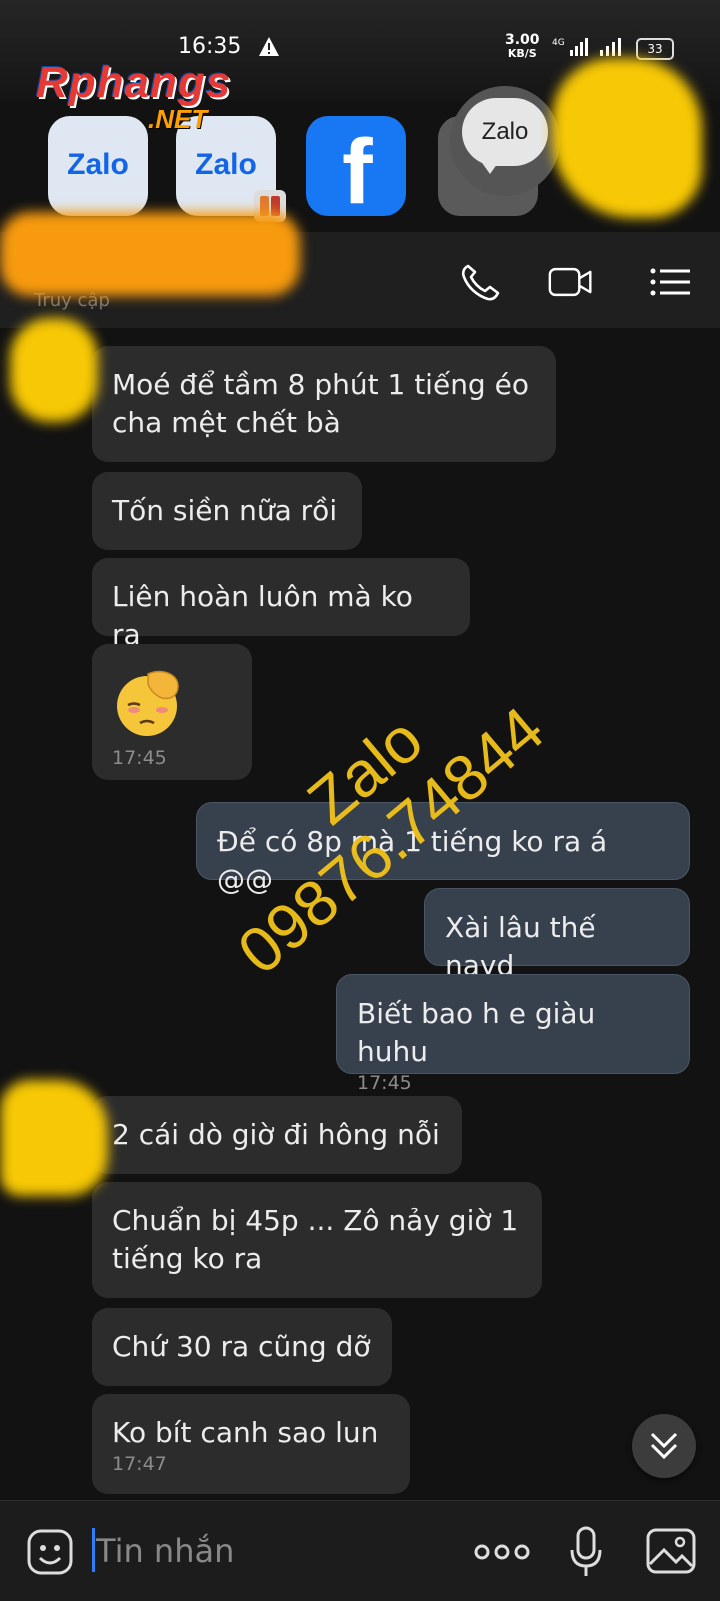  I want to click on double-chevron-down-icon, so click(664, 1446).